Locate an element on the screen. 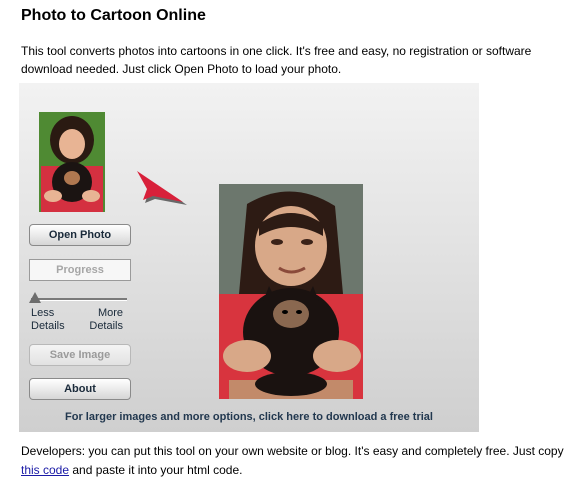 This screenshot has width=578, height=486. more-details-label: More Details is located at coordinates (104, 320).